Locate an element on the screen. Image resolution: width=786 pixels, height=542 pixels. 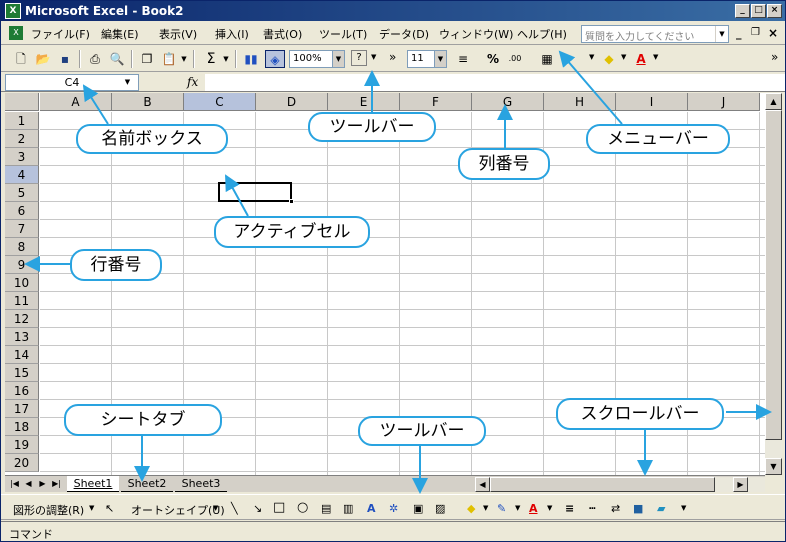
column-header-i: I is located at coordinates (652, 102).